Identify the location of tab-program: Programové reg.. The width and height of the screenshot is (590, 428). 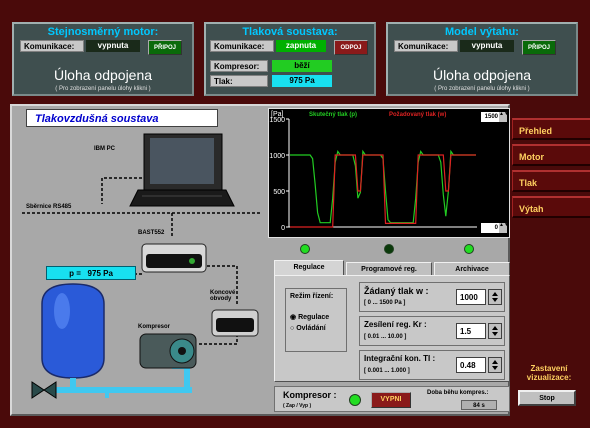
(389, 269).